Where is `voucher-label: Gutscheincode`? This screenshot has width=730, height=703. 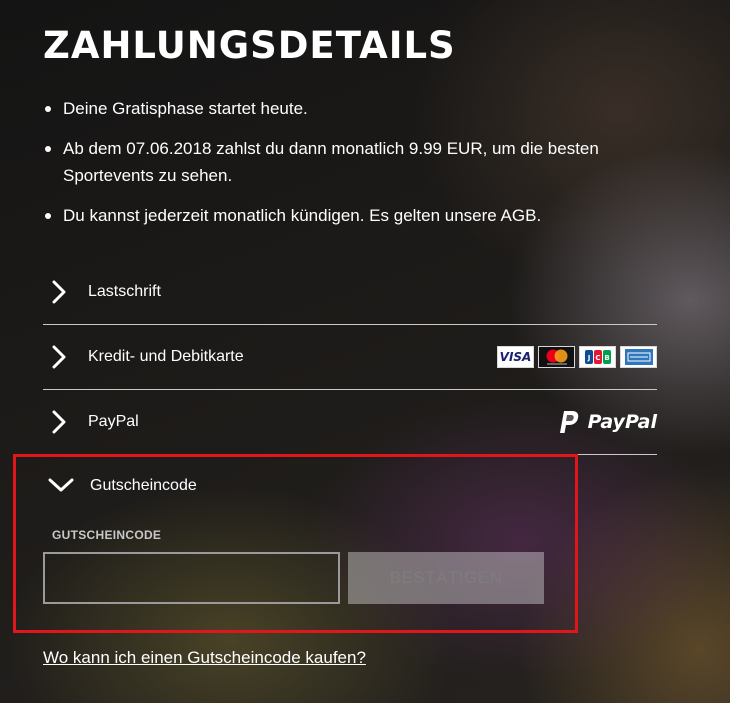 voucher-label: Gutscheincode is located at coordinates (143, 485).